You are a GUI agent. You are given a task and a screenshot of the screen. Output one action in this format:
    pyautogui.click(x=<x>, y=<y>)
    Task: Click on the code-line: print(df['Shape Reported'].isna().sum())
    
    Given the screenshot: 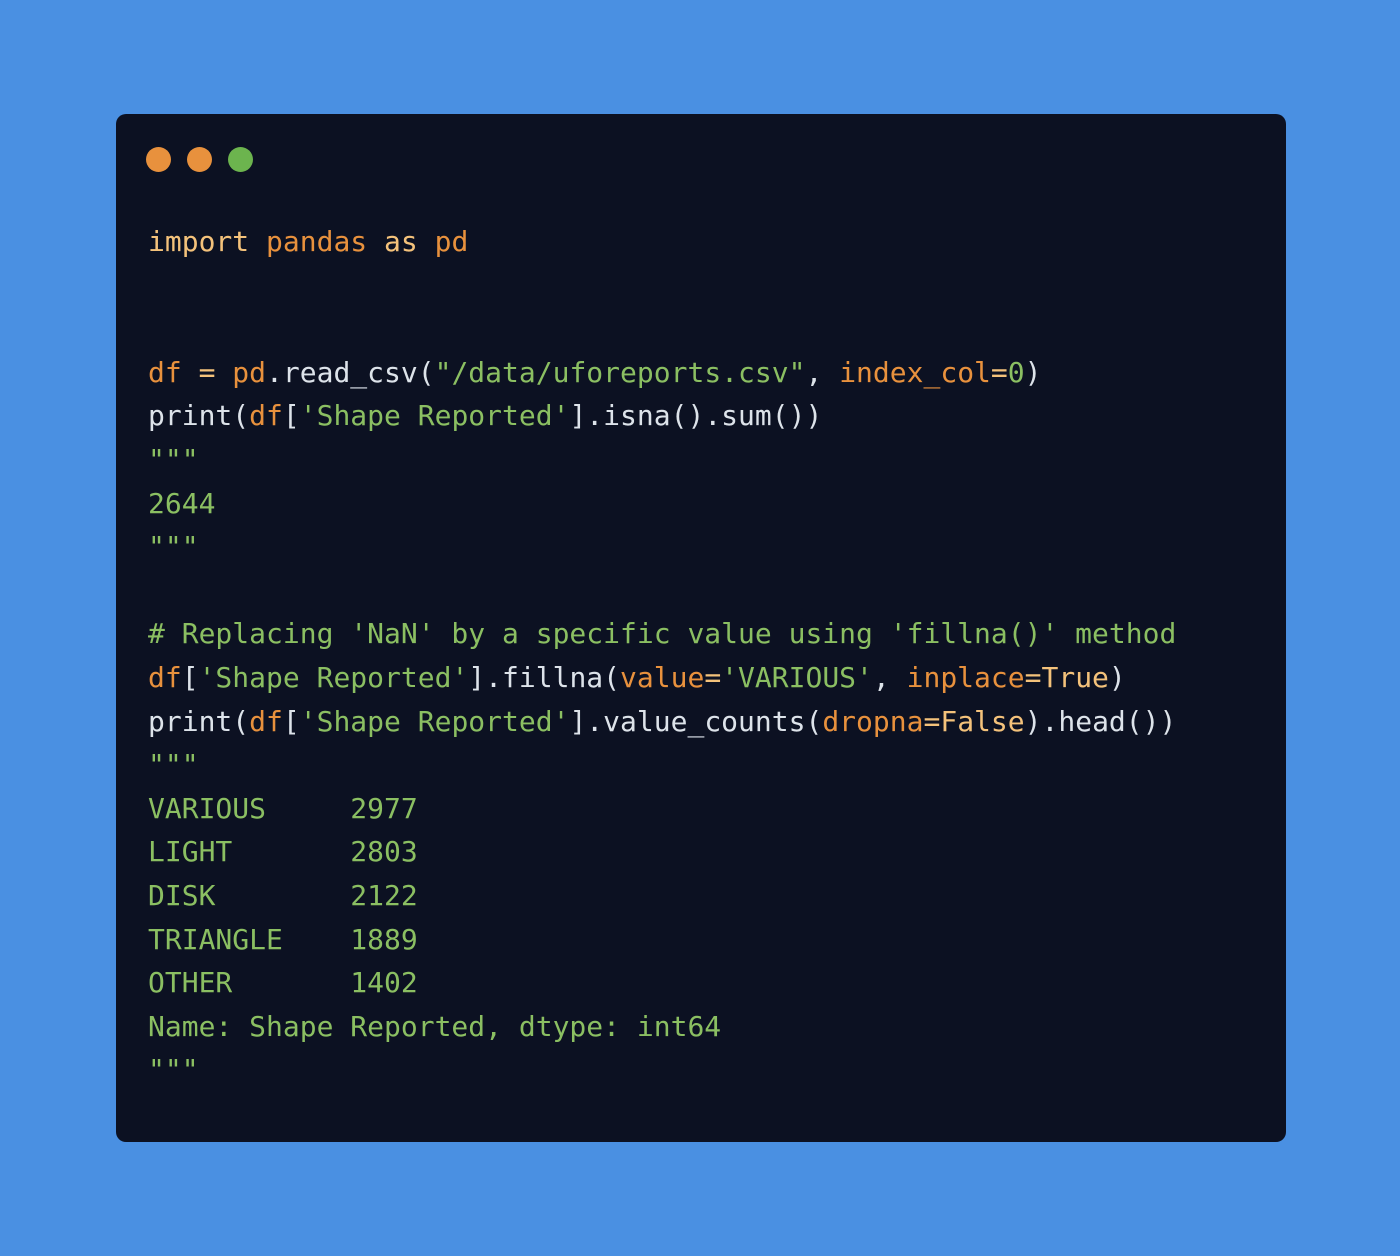 What is the action you would take?
    pyautogui.click(x=662, y=416)
    